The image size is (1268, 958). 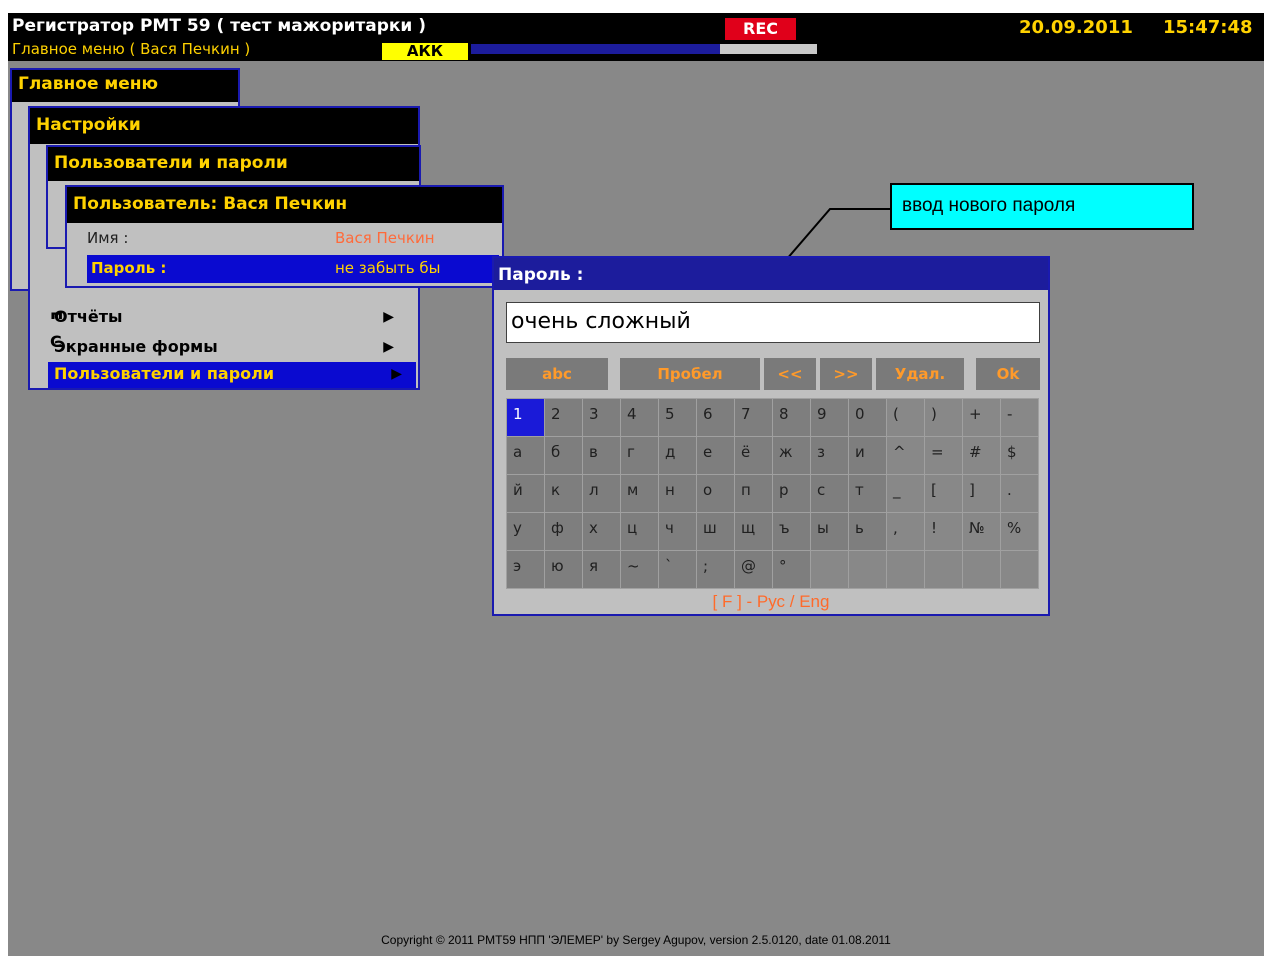 What do you see at coordinates (906, 418) in the screenshot?
I see `keyboard-key: (` at bounding box center [906, 418].